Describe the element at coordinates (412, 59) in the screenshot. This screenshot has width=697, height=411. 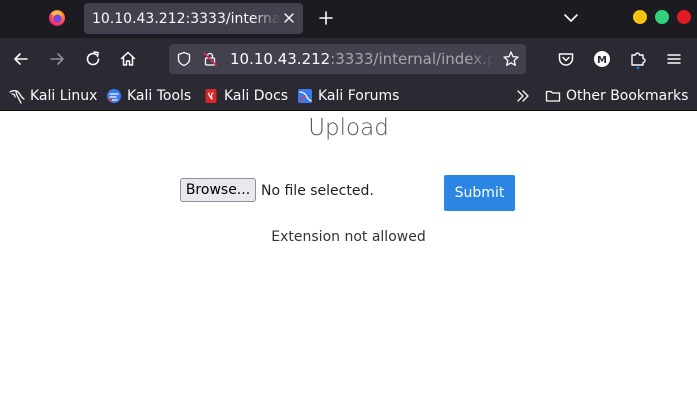
I see `url-path: :3333/internal/index.php` at that location.